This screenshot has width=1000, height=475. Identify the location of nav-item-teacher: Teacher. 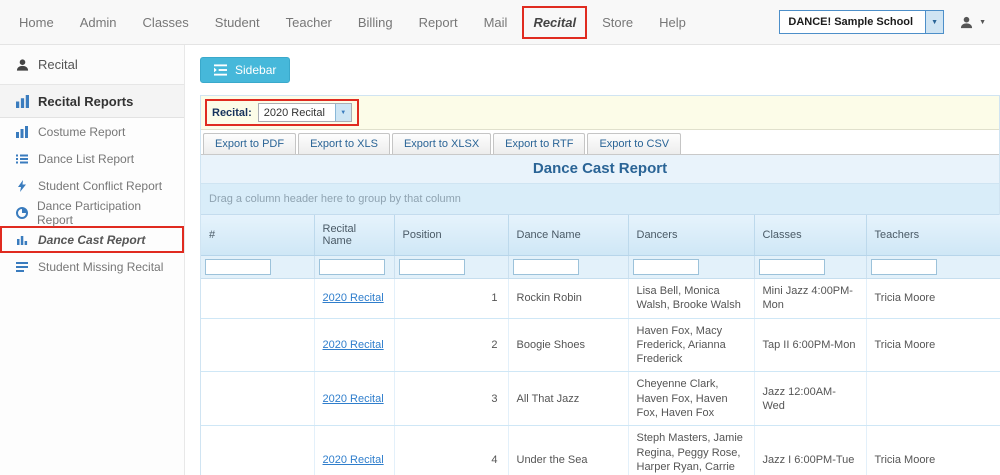
(309, 22).